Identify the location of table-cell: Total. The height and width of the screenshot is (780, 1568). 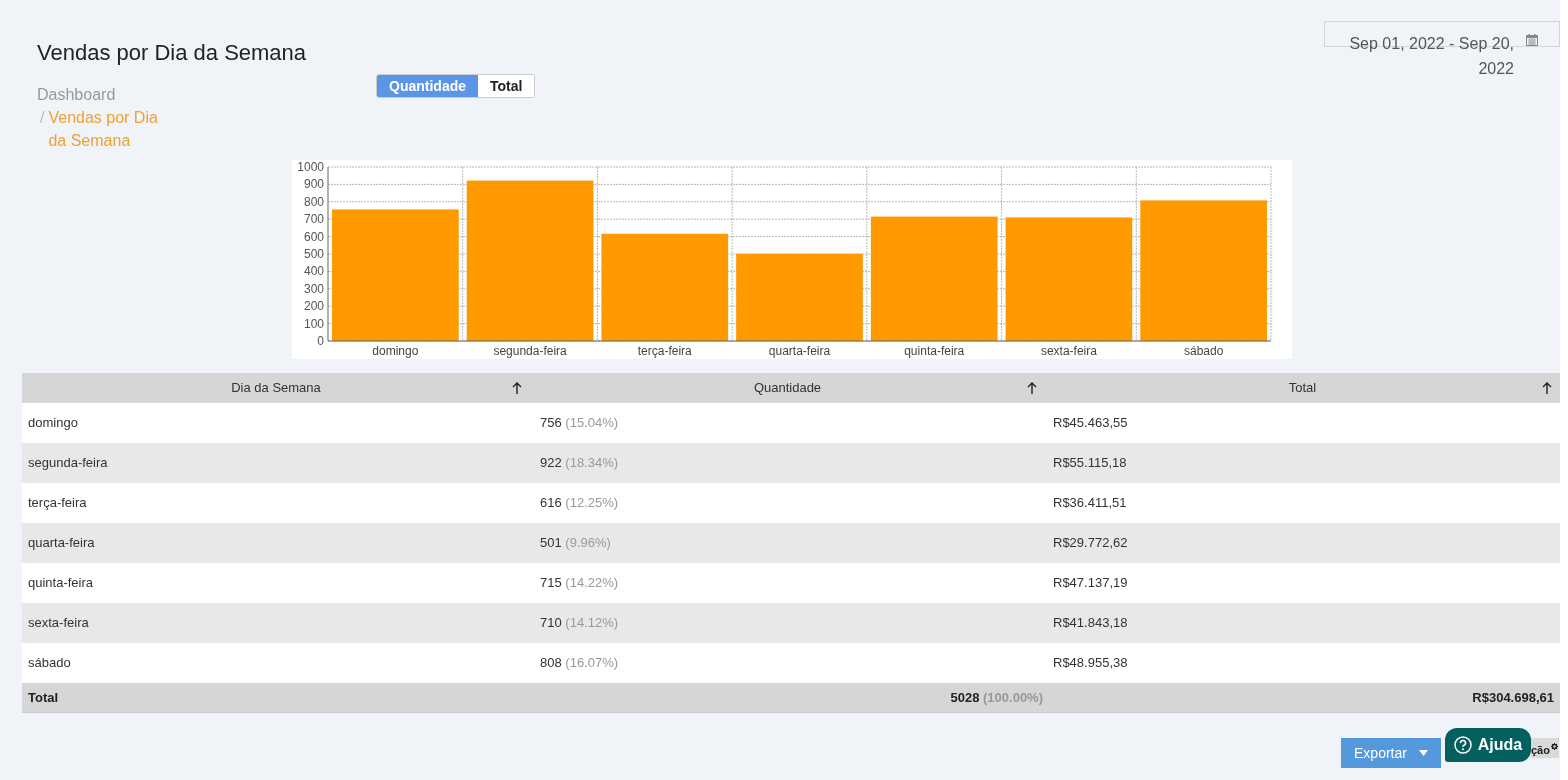
(43, 697).